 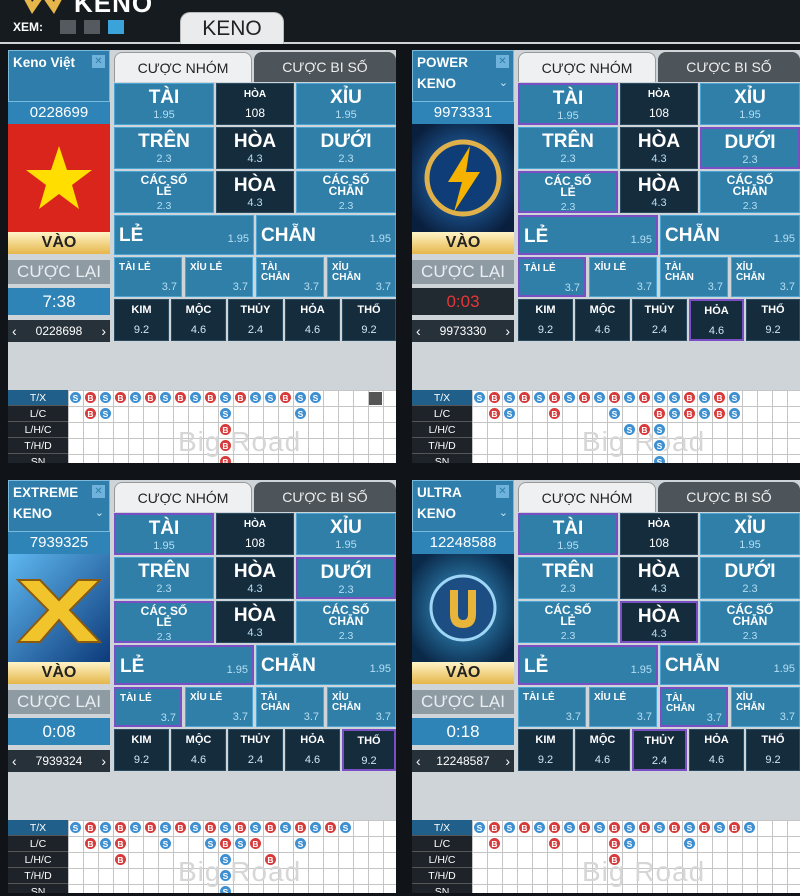 I want to click on game-selector: Keno Việt ✕, so click(x=59, y=76).